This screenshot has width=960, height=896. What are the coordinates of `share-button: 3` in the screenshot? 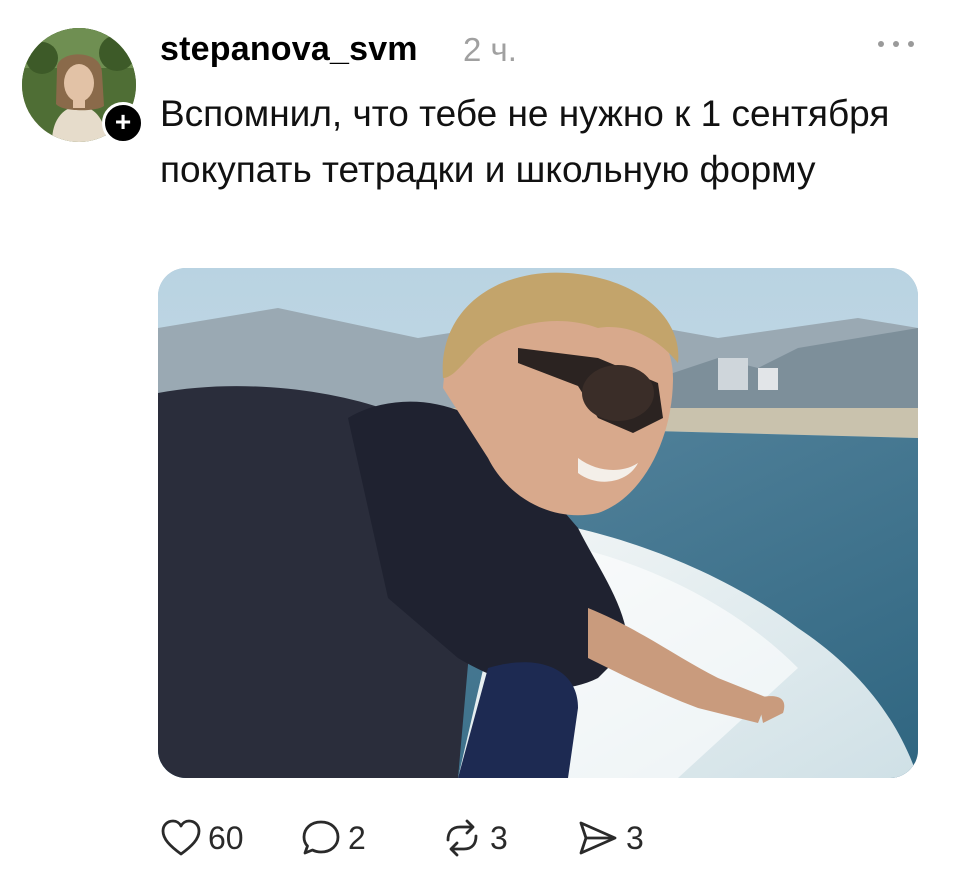 It's located at (631, 838).